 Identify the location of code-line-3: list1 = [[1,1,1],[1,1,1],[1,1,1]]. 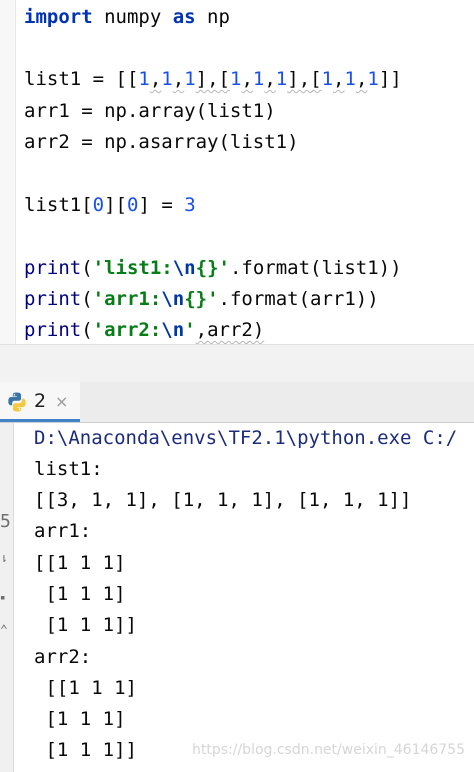
(213, 79).